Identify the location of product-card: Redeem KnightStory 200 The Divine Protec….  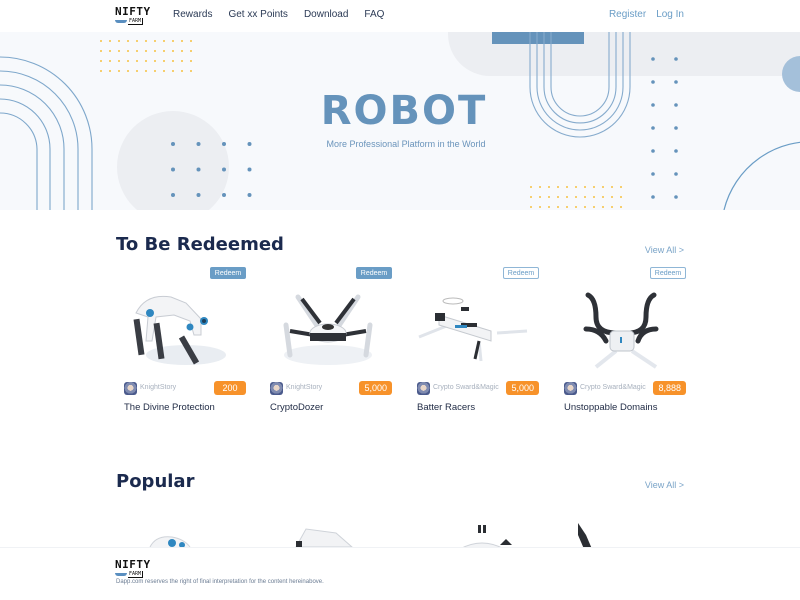
(181, 340).